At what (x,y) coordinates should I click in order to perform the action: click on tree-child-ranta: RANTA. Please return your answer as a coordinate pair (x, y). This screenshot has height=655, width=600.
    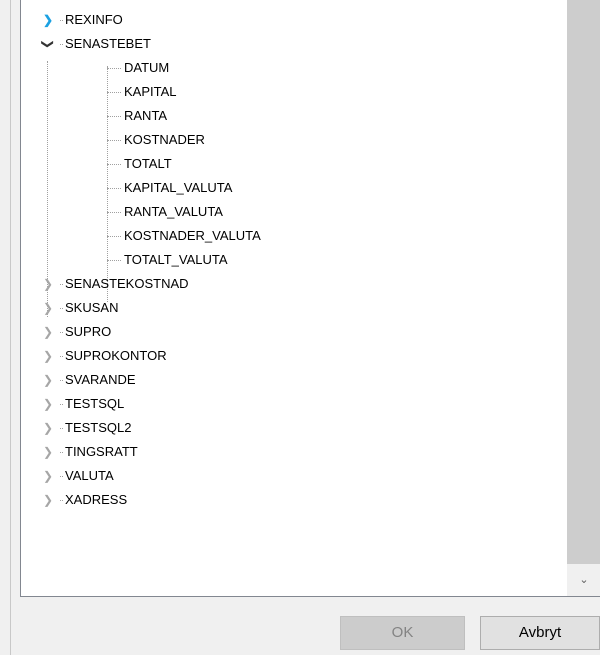
    Looking at the image, I should click on (294, 116).